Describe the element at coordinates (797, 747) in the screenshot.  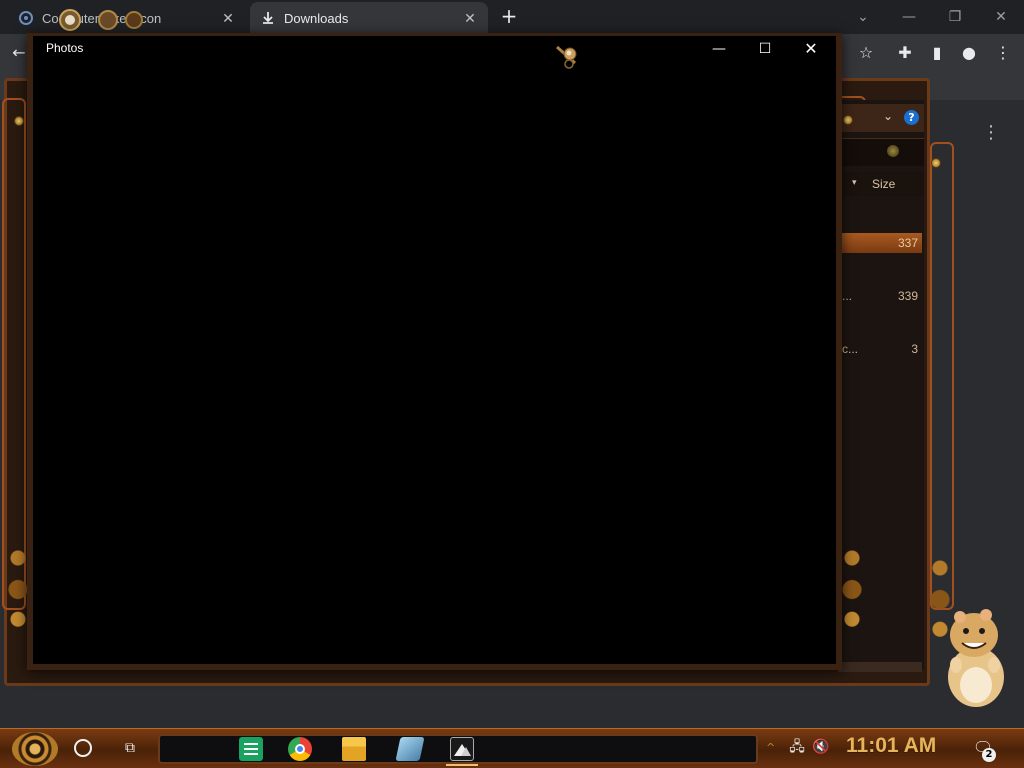
I see `network-icon: 🖧` at that location.